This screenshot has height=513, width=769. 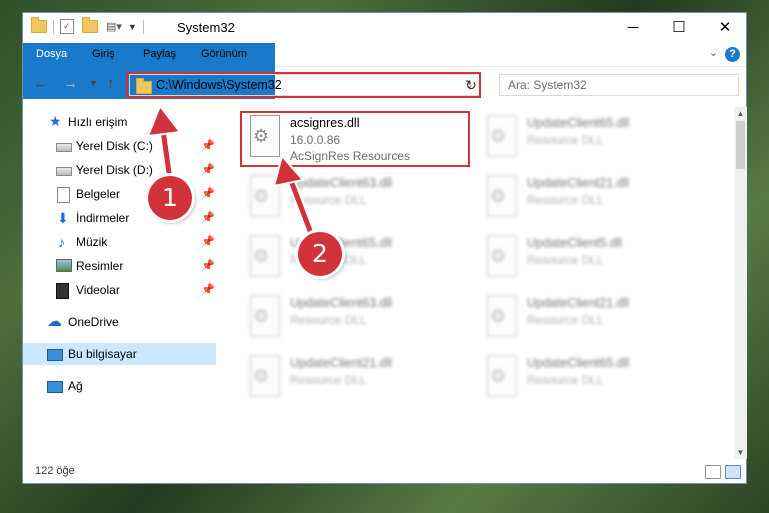 What do you see at coordinates (733, 472) in the screenshot?
I see `large-icons-view-icon` at bounding box center [733, 472].